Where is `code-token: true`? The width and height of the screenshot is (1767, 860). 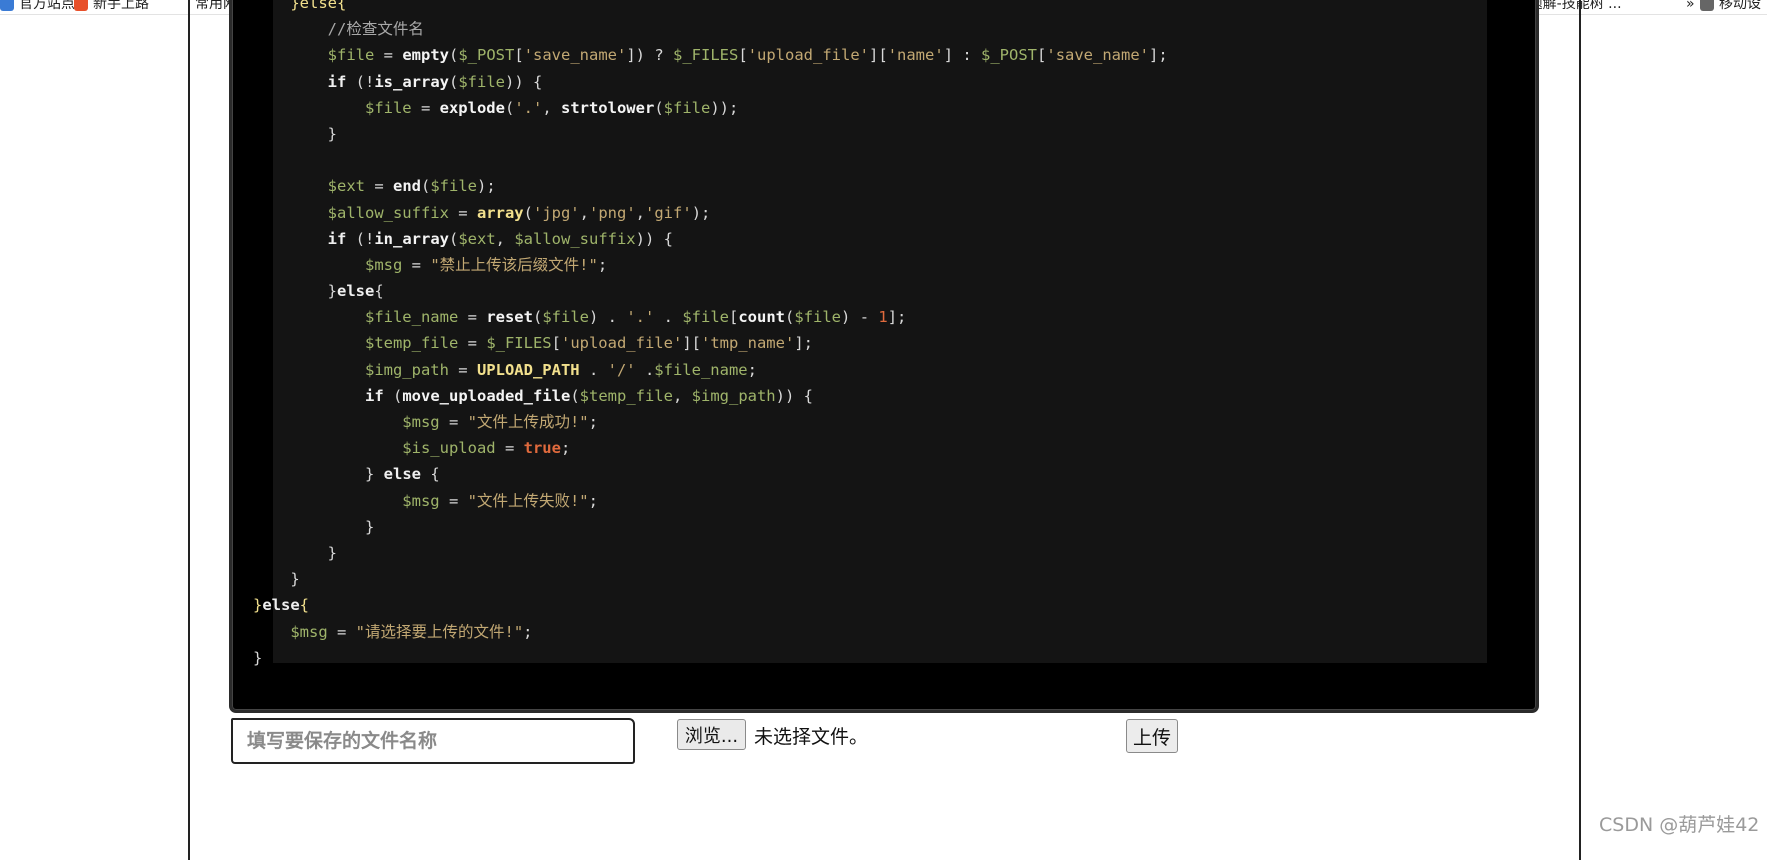 code-token: true is located at coordinates (542, 448).